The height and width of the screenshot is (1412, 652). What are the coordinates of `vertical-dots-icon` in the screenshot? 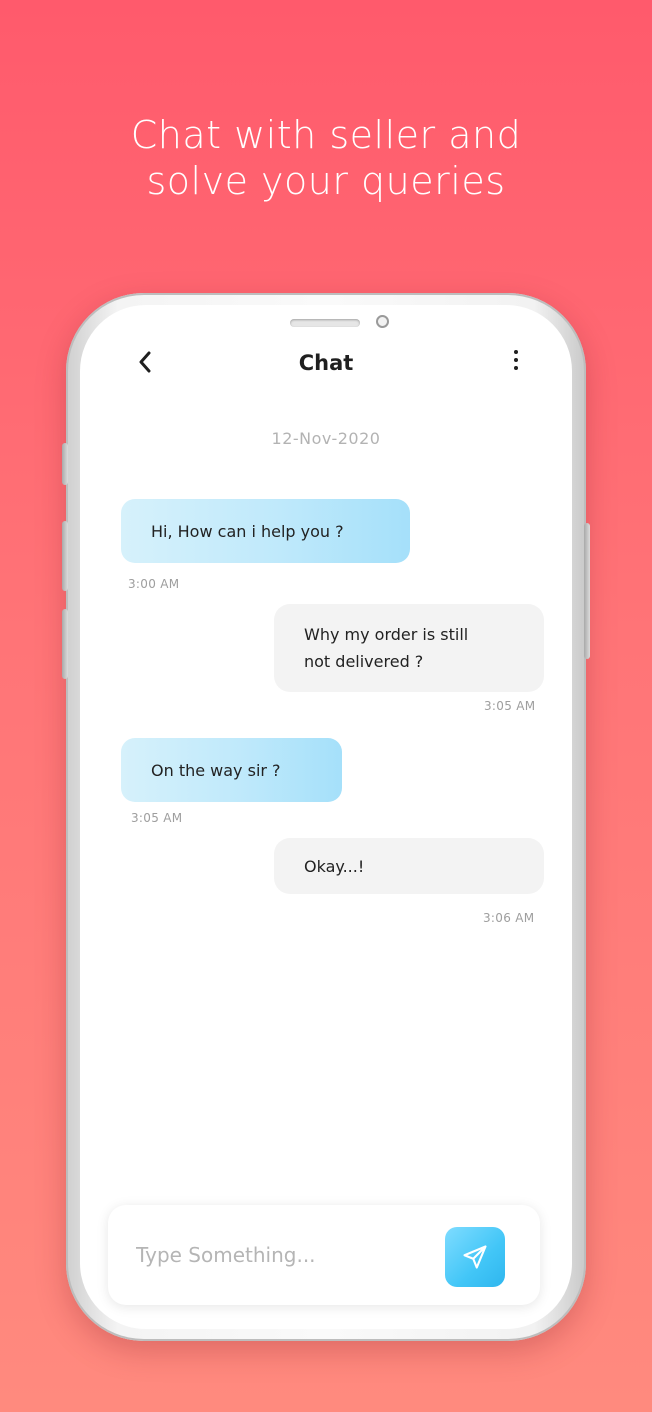 It's located at (516, 352).